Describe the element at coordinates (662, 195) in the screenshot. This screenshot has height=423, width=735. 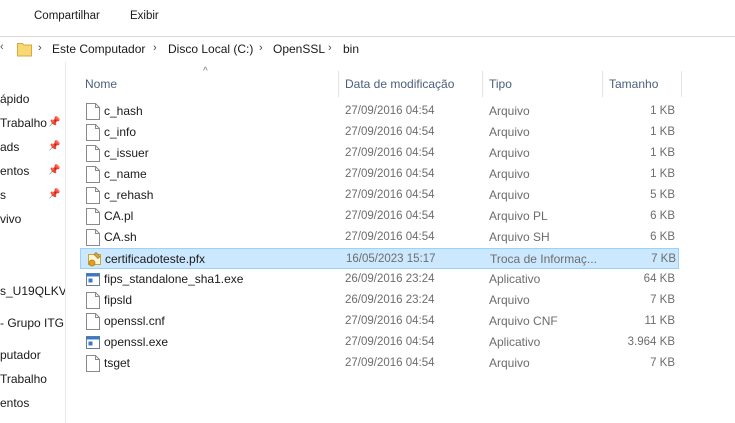
I see `file-size: 5 KB` at that location.